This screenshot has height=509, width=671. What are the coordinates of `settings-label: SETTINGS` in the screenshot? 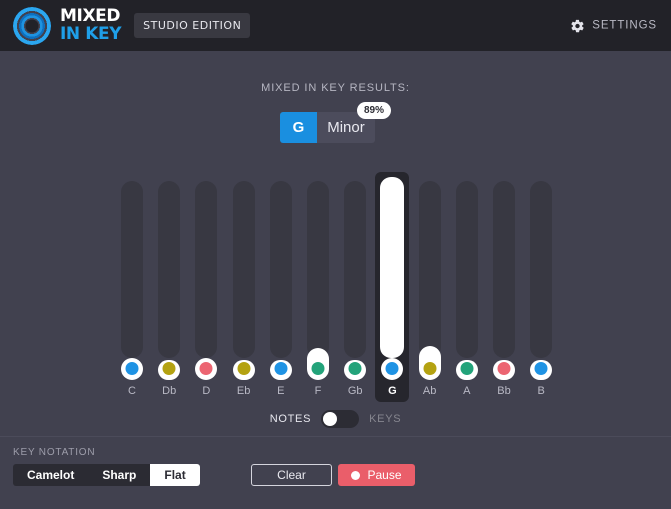 It's located at (624, 25).